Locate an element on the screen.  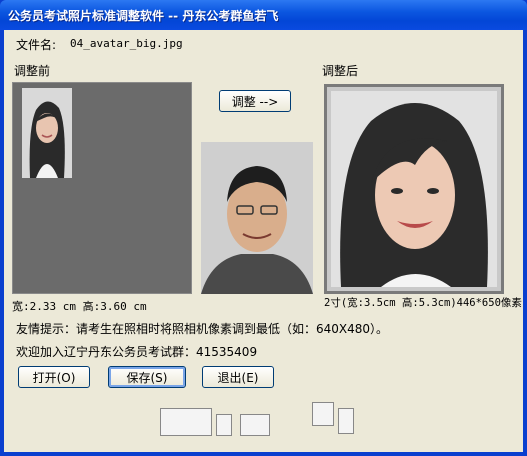
tip-line-1: 友情提示：请考生在照相时将照相机像素调到最低（如：640X480）。 is located at coordinates (202, 329).